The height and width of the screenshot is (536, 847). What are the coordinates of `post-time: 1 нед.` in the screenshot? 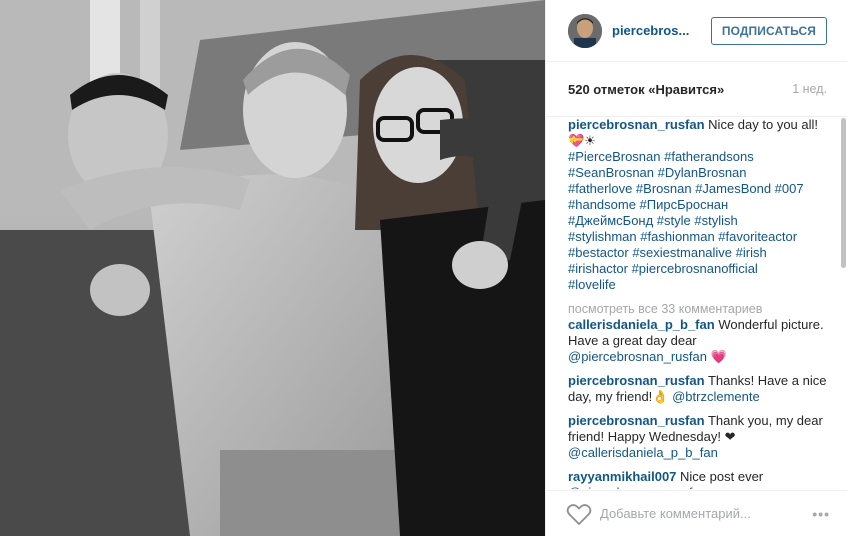 It's located at (809, 89).